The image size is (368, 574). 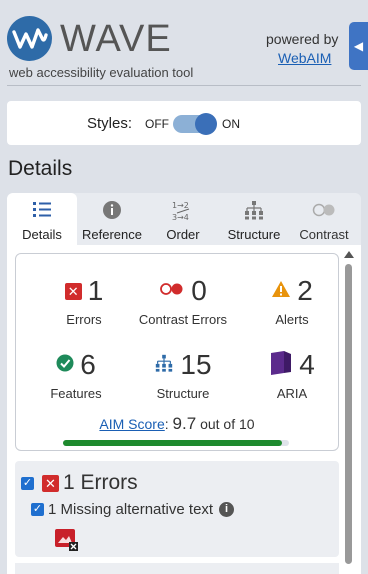 What do you see at coordinates (183, 319) in the screenshot?
I see `contrast-errors-label: Contrast Errors` at bounding box center [183, 319].